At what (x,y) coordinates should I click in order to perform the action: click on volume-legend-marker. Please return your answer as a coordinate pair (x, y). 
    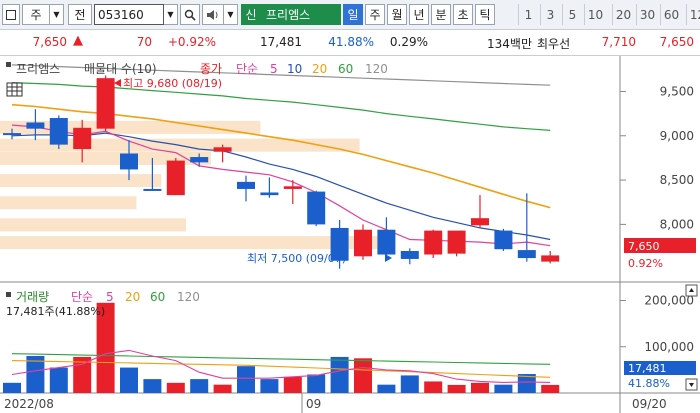
    Looking at the image, I should click on (8, 294).